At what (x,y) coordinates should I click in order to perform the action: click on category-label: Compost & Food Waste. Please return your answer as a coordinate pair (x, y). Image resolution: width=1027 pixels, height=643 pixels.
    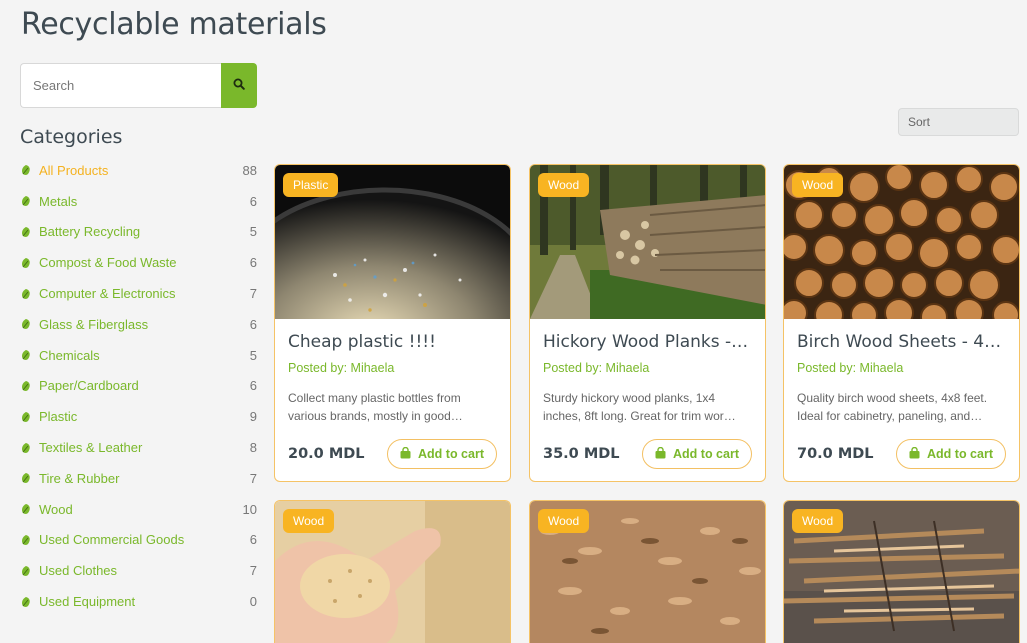
    Looking at the image, I should click on (108, 263).